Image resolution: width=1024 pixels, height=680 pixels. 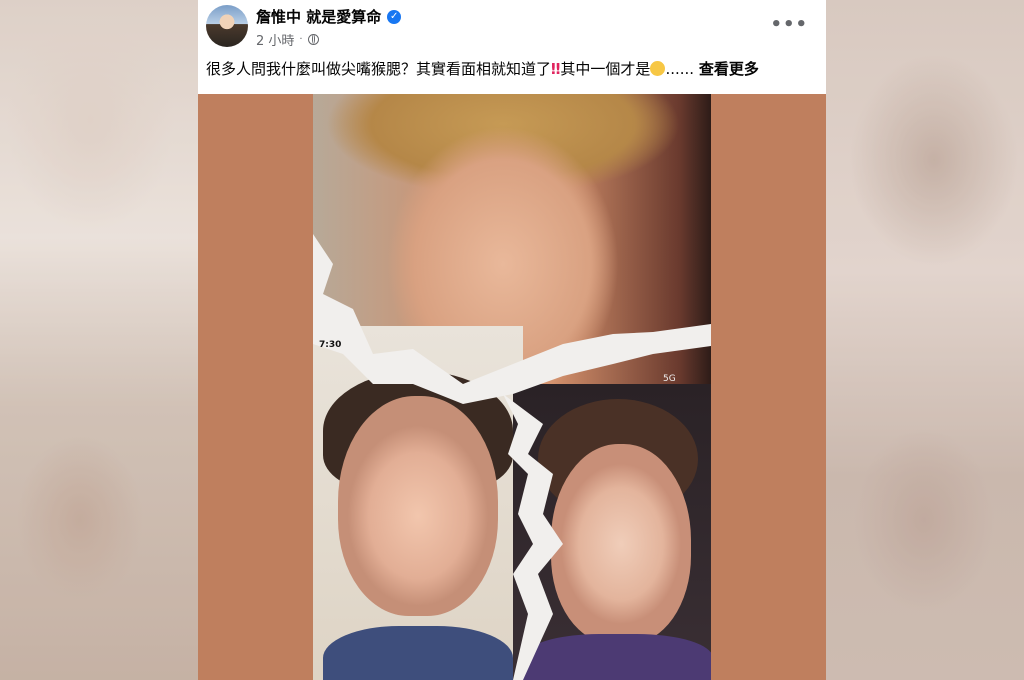 I want to click on post-time: 2 小時, so click(x=275, y=39).